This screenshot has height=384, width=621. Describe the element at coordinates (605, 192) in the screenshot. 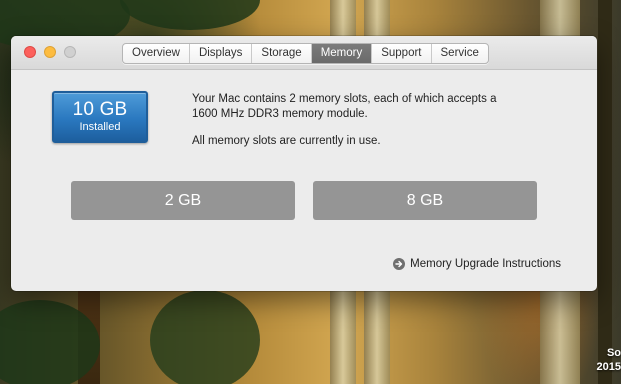

I see `wallpaper-palm-trunk` at that location.